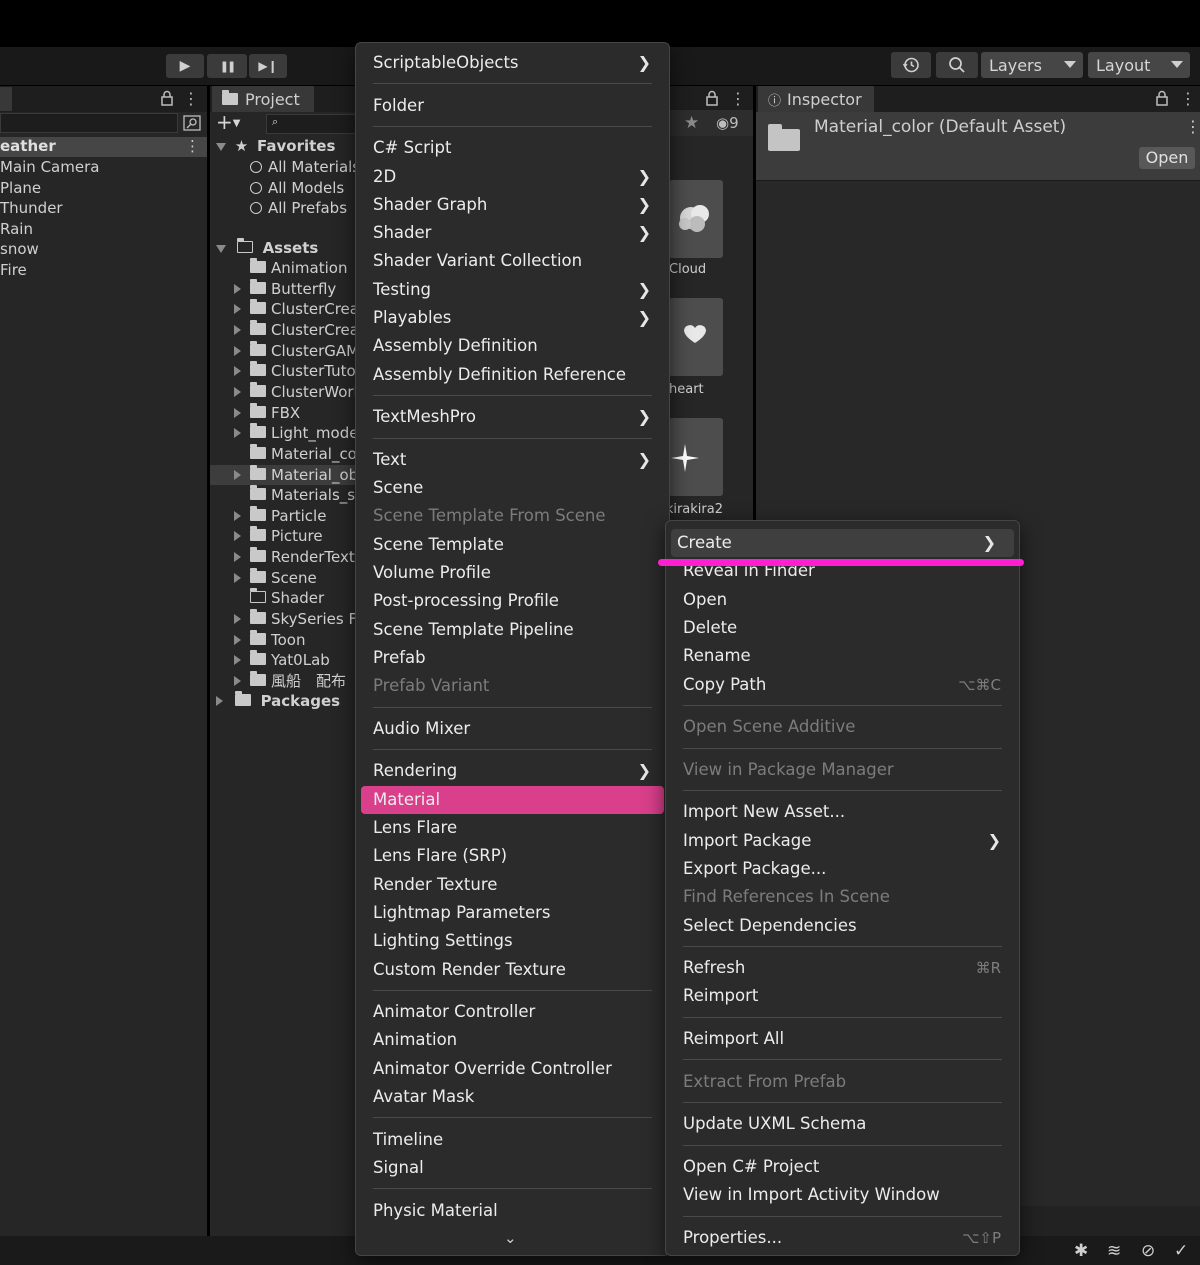 This screenshot has height=1265, width=1200. Describe the element at coordinates (842, 1039) in the screenshot. I see `menu-item: Reimport All` at that location.